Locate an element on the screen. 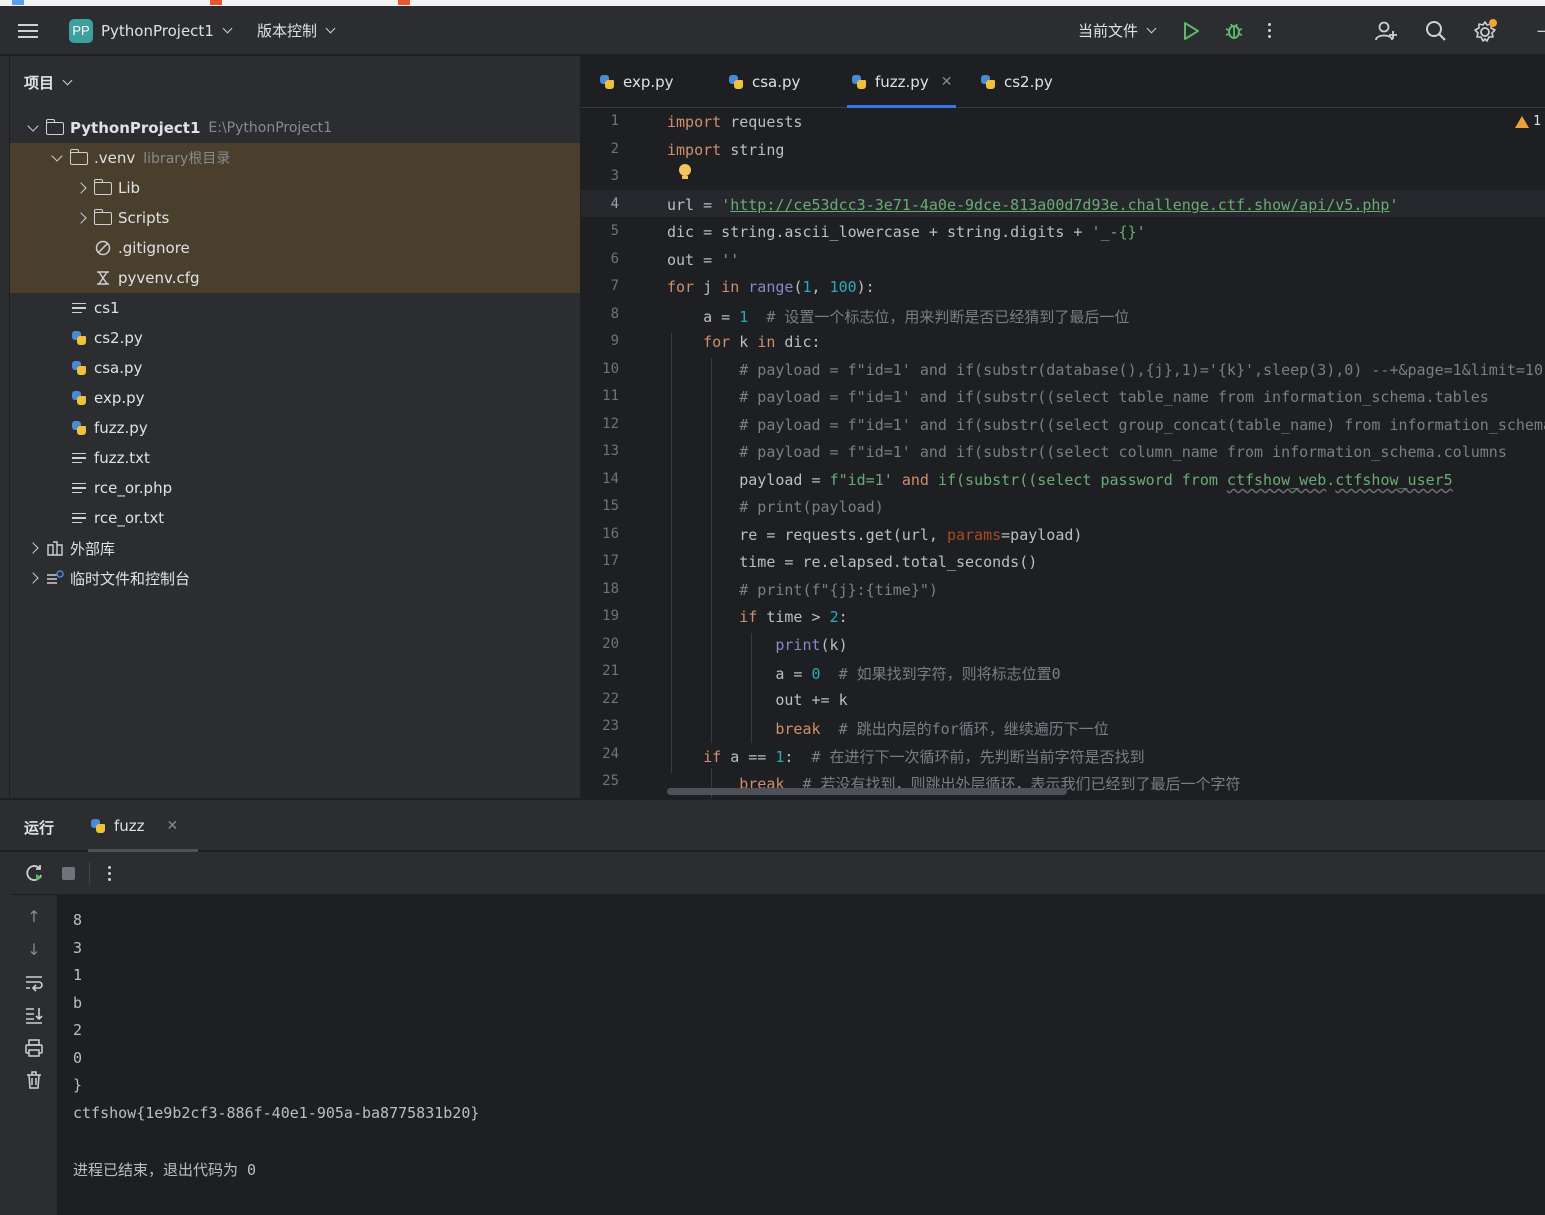  main-menu-button is located at coordinates (33, 30).